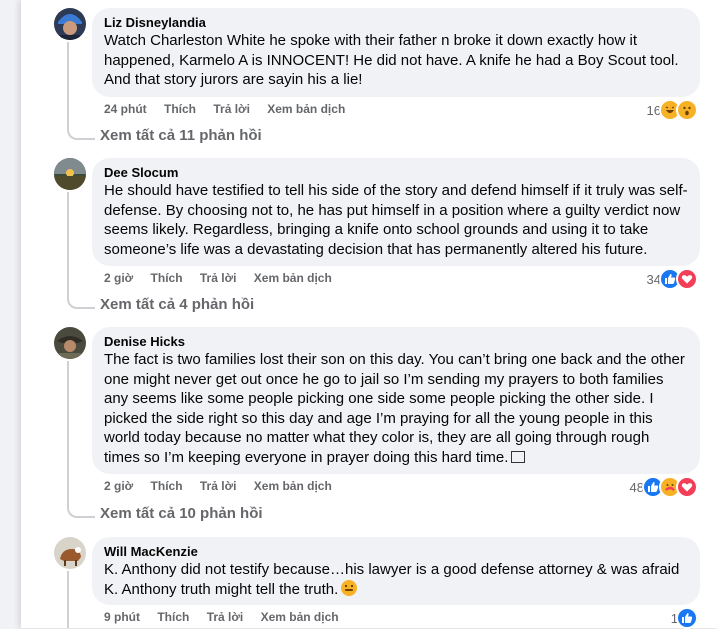 Image resolution: width=717 pixels, height=629 pixels. I want to click on comment-author: Will MacKenzie, so click(396, 552).